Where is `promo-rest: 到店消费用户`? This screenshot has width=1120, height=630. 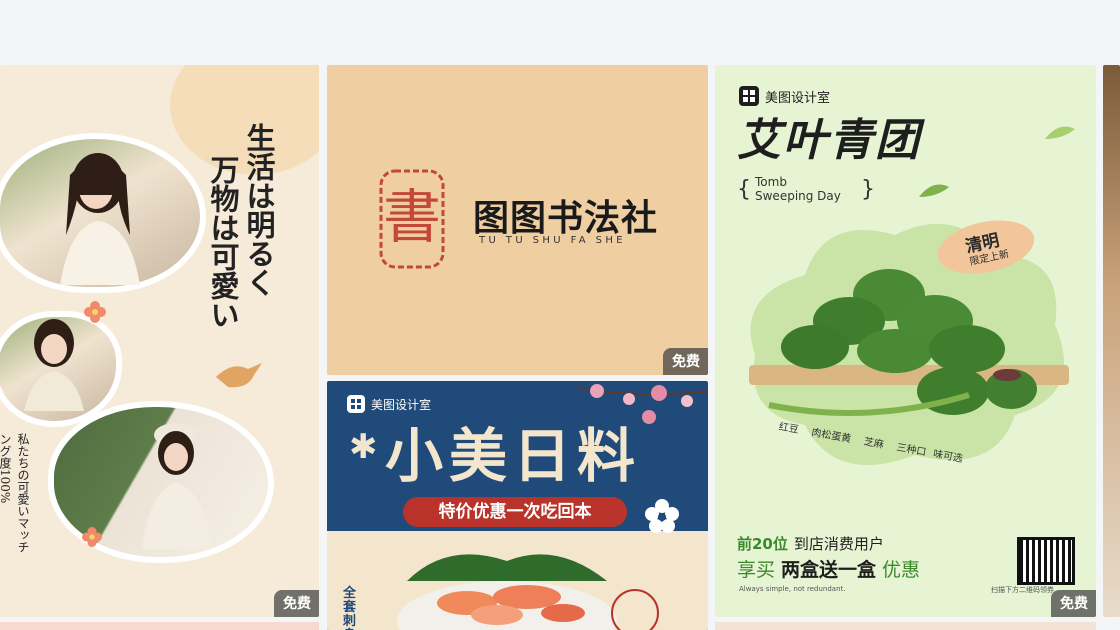 promo-rest: 到店消费用户 is located at coordinates (838, 544).